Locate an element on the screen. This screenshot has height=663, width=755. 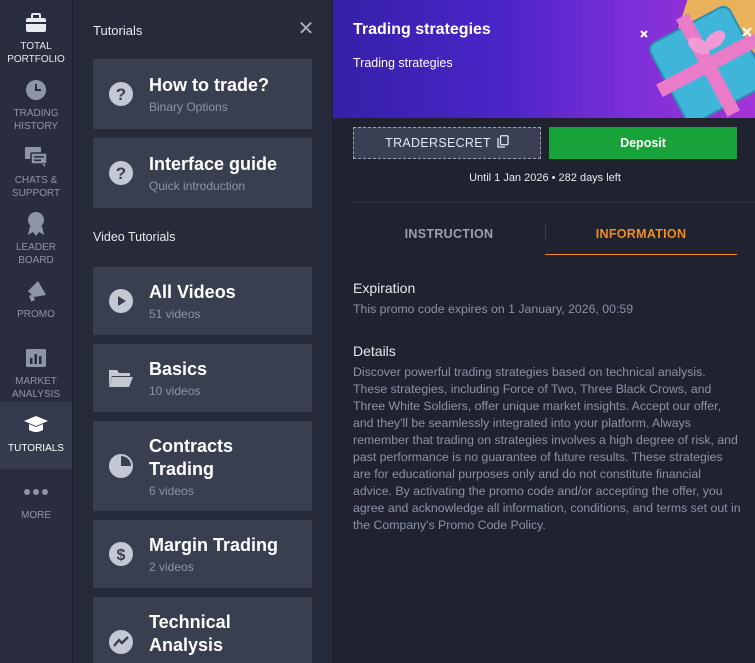
nav-label: MARKET ANALYSIS is located at coordinates (36, 388).